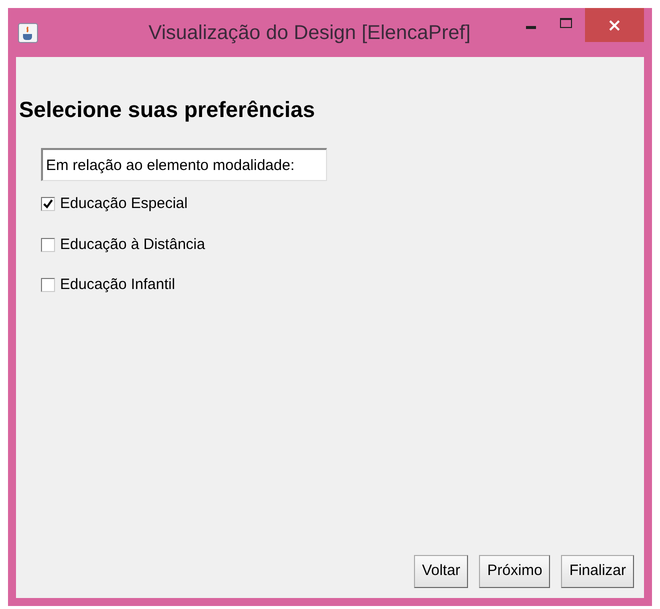  I want to click on close-button, so click(614, 25).